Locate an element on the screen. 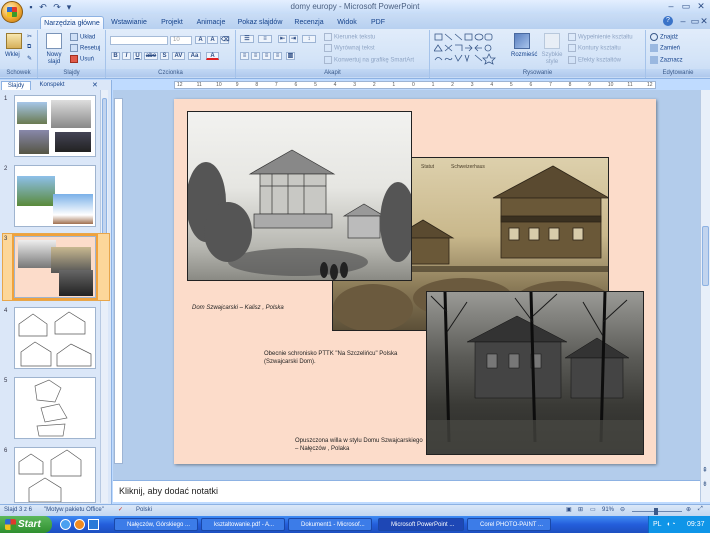  fit-to-window-icon: ⤢ is located at coordinates (700, 509).